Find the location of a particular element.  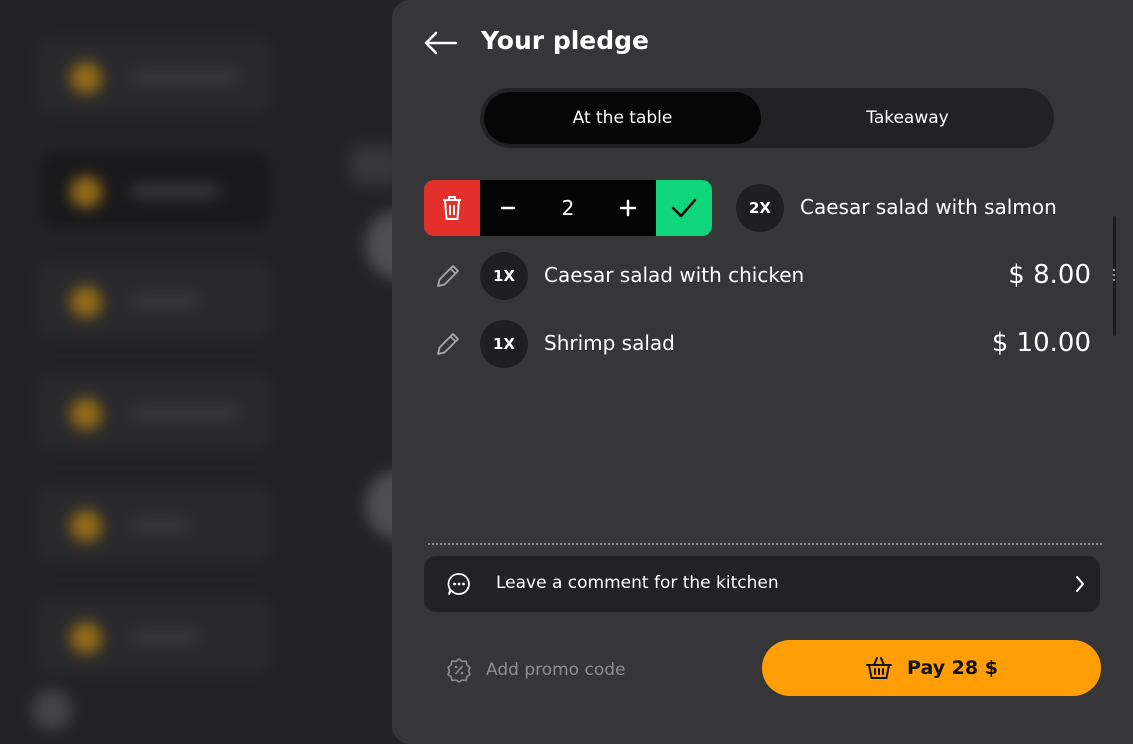

quantity-editor: 2 is located at coordinates (568, 208).